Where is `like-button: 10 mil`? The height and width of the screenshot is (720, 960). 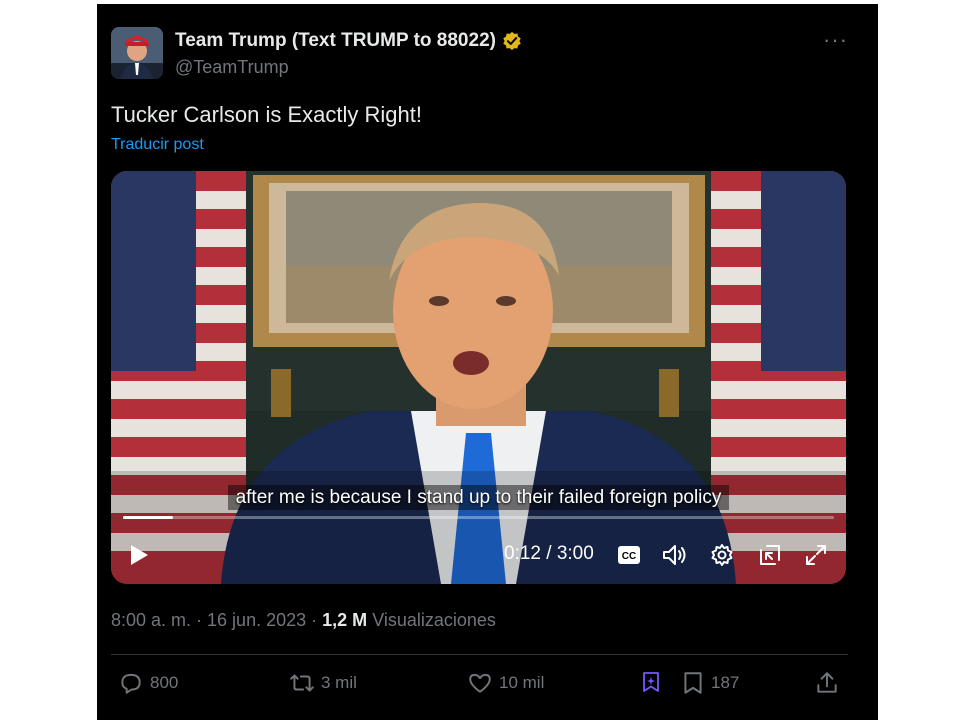 like-button: 10 mil is located at coordinates (505, 683).